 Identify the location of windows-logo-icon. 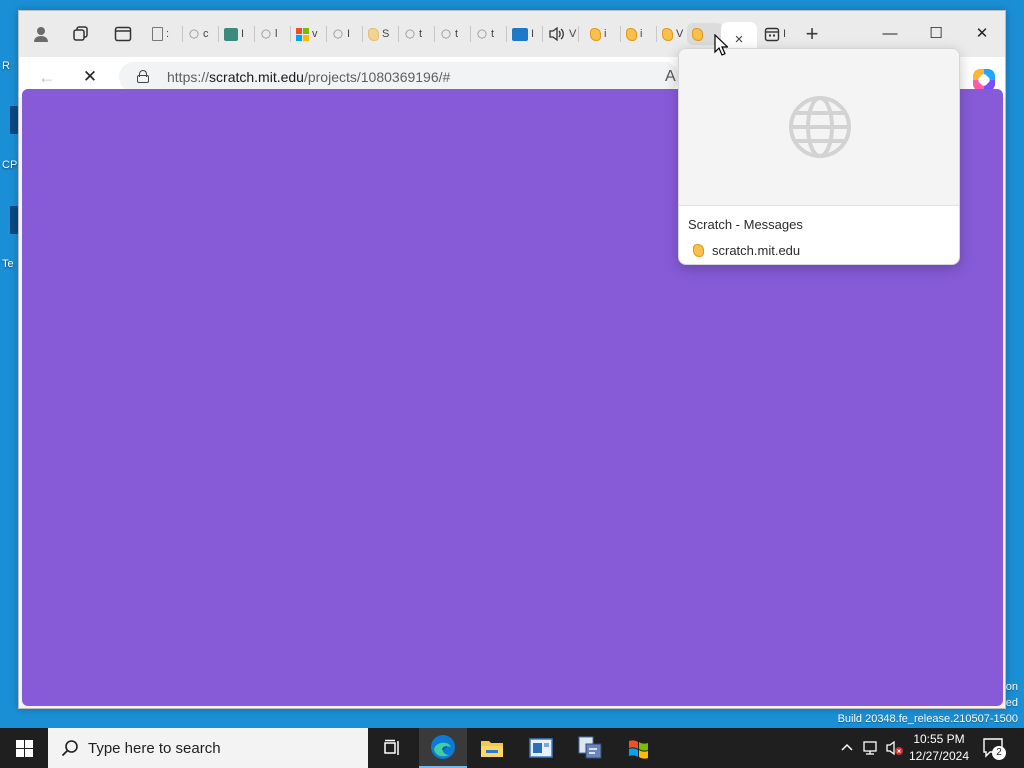
(24, 748).